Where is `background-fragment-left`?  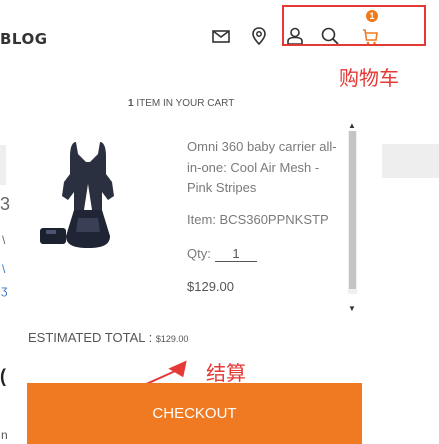
background-fragment-left is located at coordinates (3, 165).